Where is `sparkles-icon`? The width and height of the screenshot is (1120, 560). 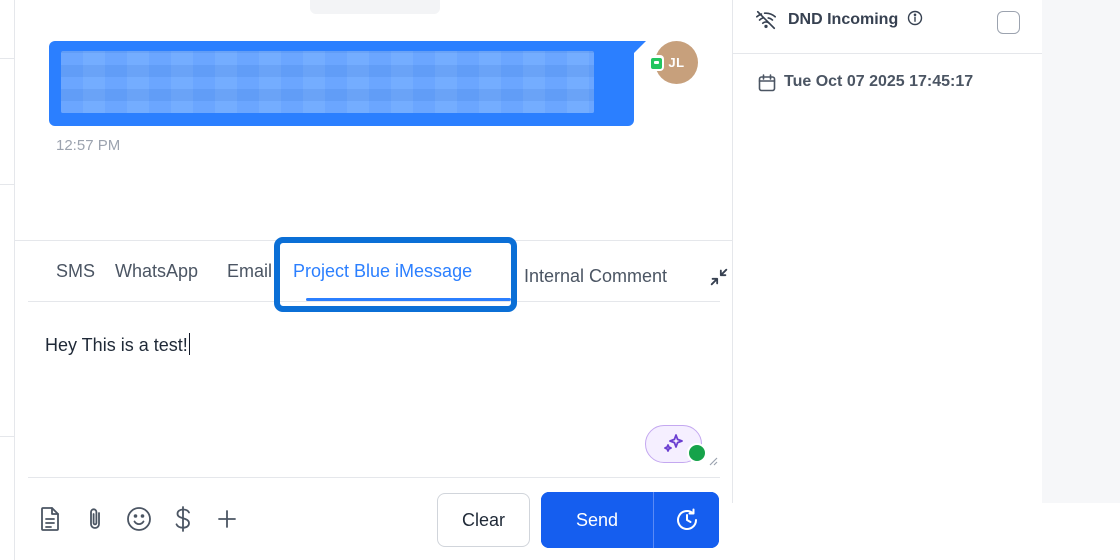 sparkles-icon is located at coordinates (673, 443).